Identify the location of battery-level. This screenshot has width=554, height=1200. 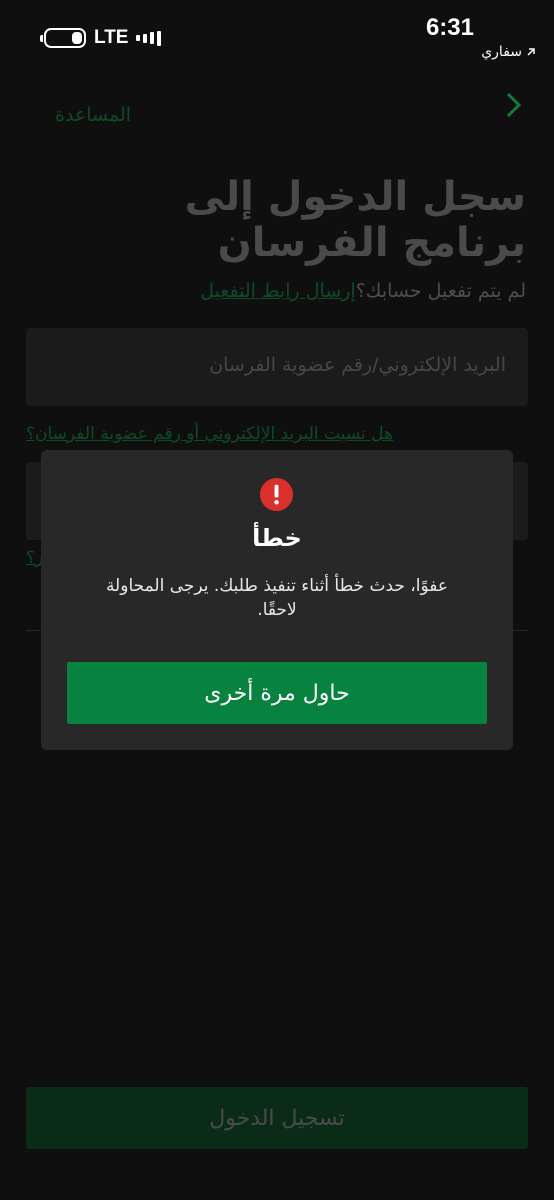
(76, 38).